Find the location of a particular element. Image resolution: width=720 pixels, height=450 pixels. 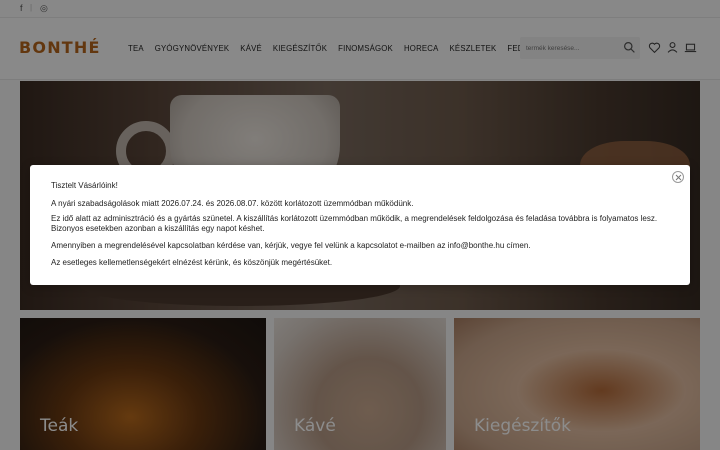

modal-greeting: Tisztelt Vásárlóink! is located at coordinates (84, 185).